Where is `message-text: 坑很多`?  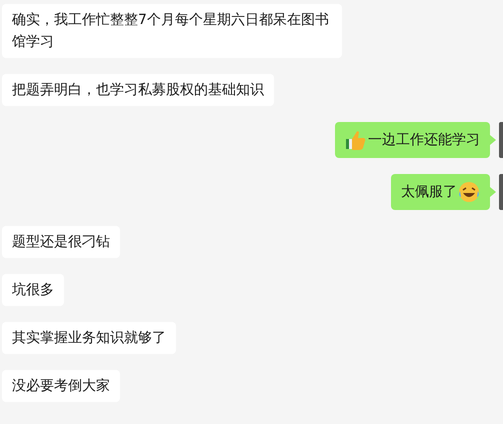 message-text: 坑很多 is located at coordinates (33, 290).